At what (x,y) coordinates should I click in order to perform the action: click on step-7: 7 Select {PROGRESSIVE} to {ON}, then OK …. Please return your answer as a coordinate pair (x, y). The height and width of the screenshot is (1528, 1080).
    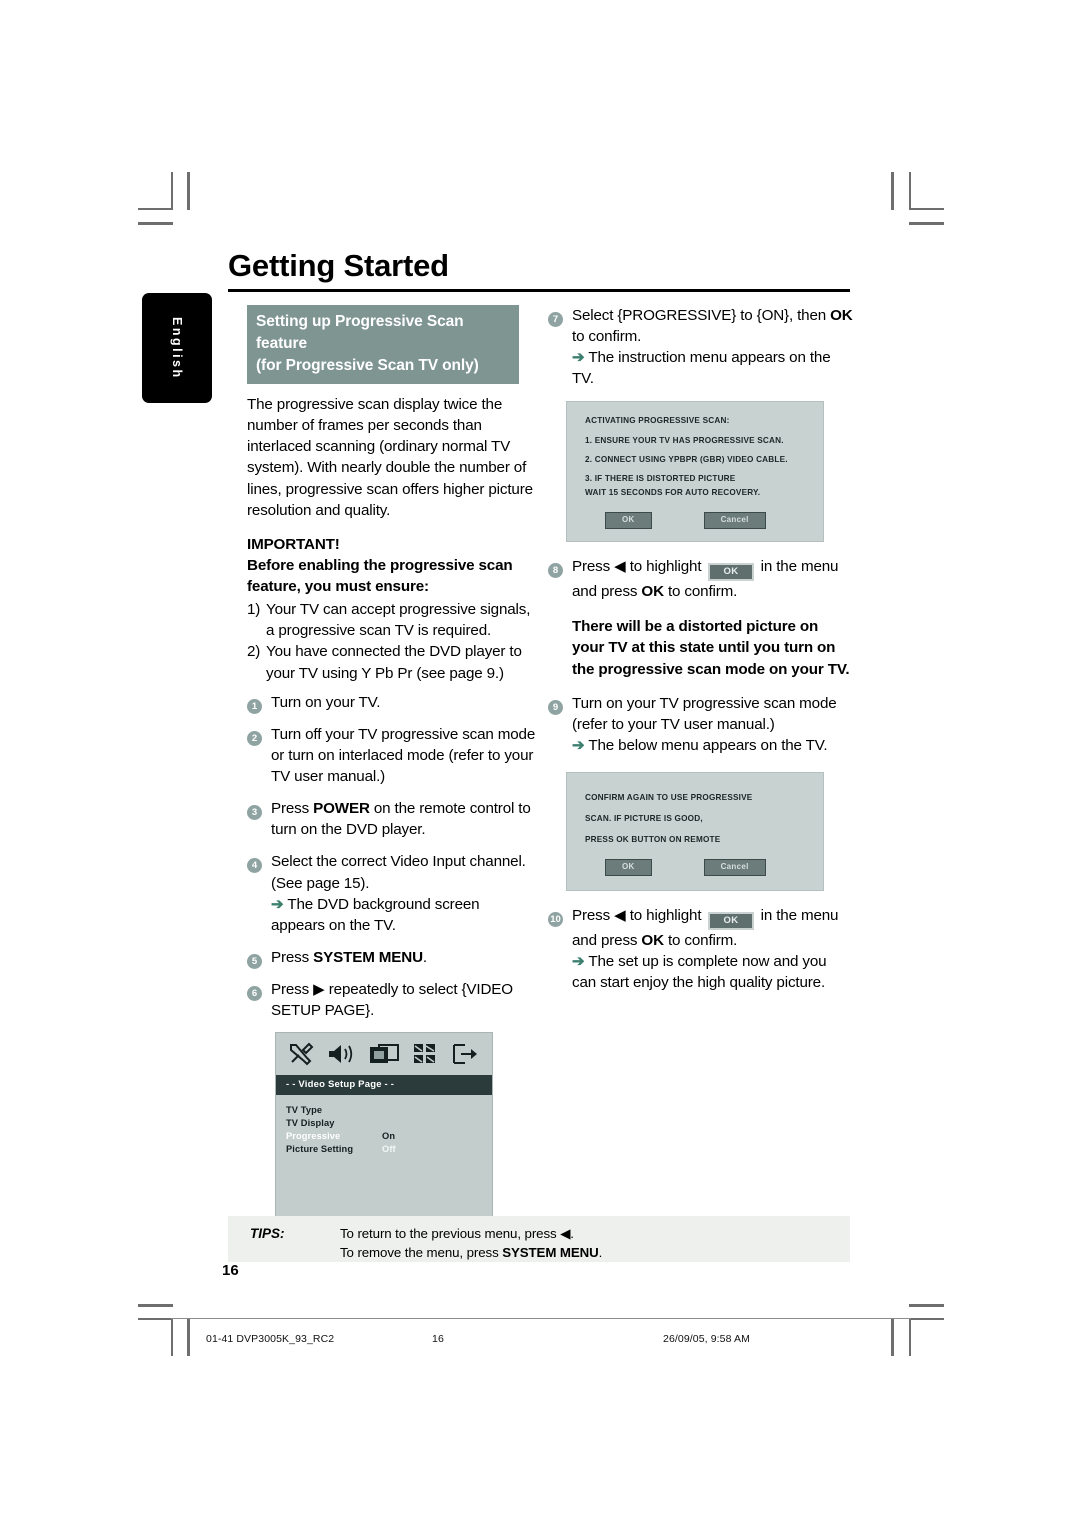
    Looking at the image, I should click on (700, 347).